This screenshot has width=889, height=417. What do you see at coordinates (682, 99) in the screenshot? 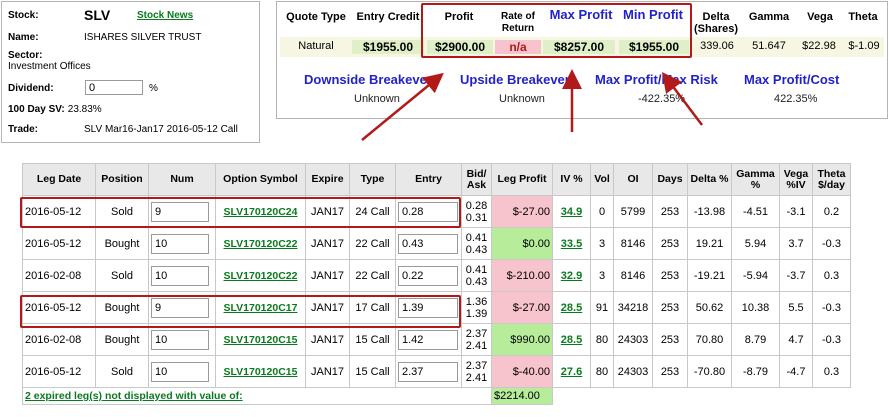
I see `arrow-to-min-profit` at bounding box center [682, 99].